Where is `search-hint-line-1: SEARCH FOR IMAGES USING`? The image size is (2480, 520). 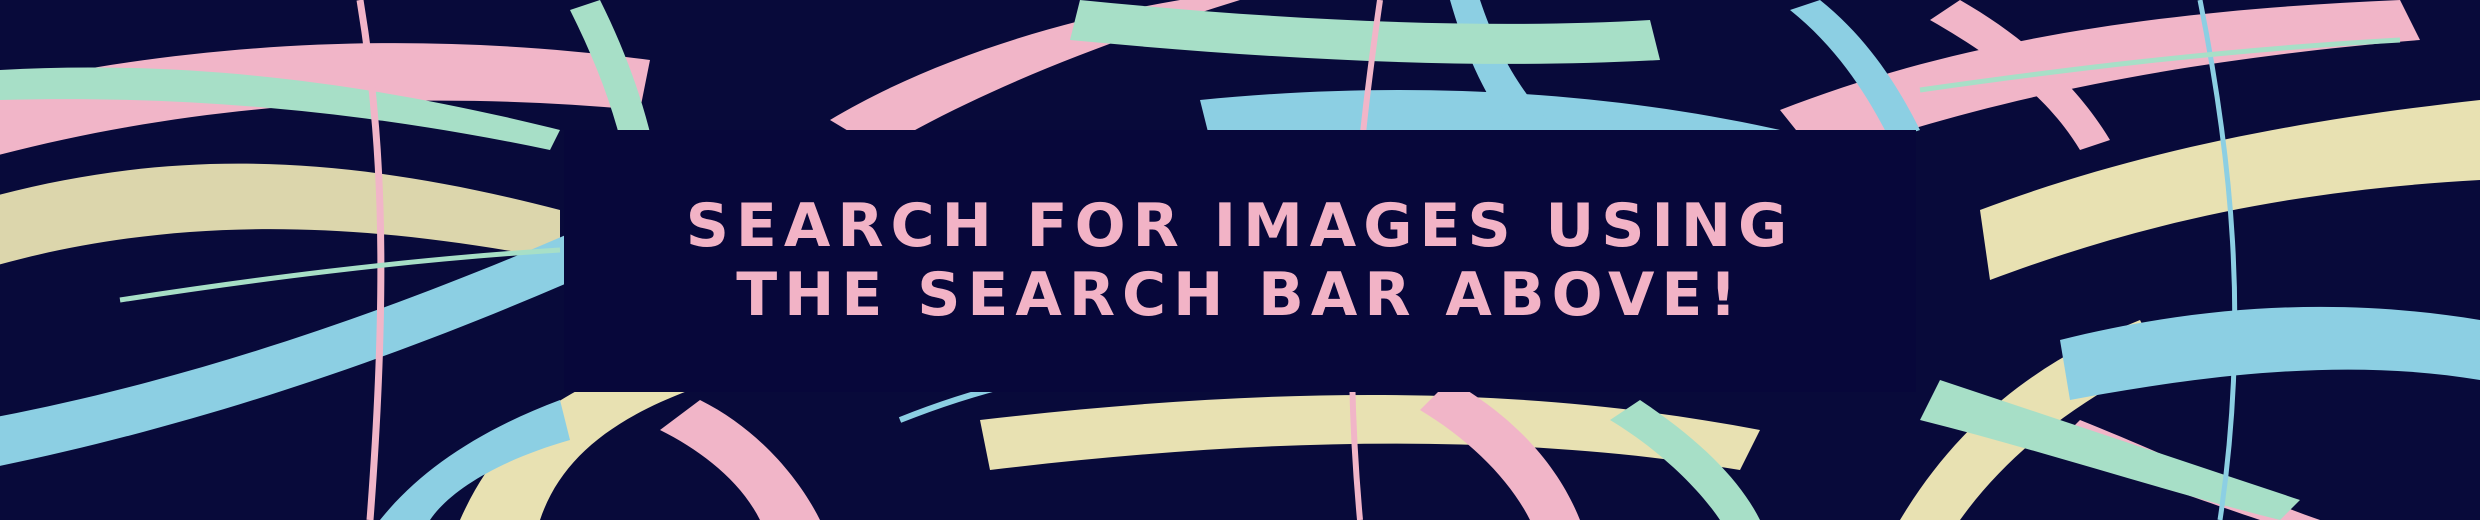
search-hint-line-1: SEARCH FOR IMAGES USING is located at coordinates (1240, 226).